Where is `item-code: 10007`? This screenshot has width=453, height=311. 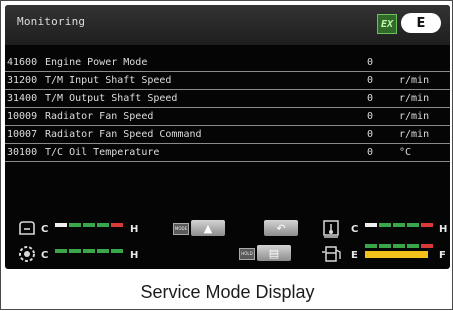 item-code: 10007 is located at coordinates (22, 134).